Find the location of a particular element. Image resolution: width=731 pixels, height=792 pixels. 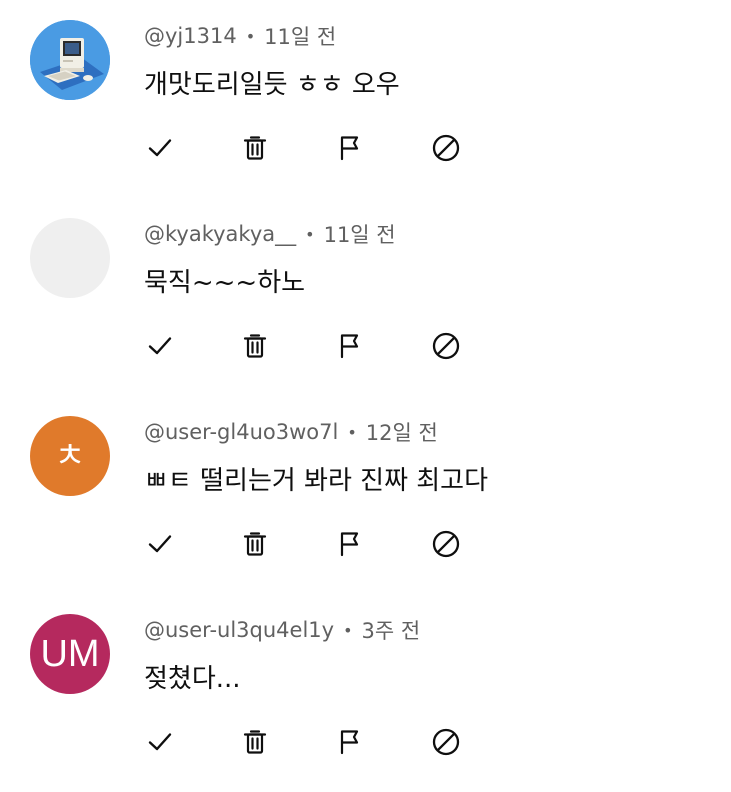

avatar-initials: ㅊ is located at coordinates (70, 456).